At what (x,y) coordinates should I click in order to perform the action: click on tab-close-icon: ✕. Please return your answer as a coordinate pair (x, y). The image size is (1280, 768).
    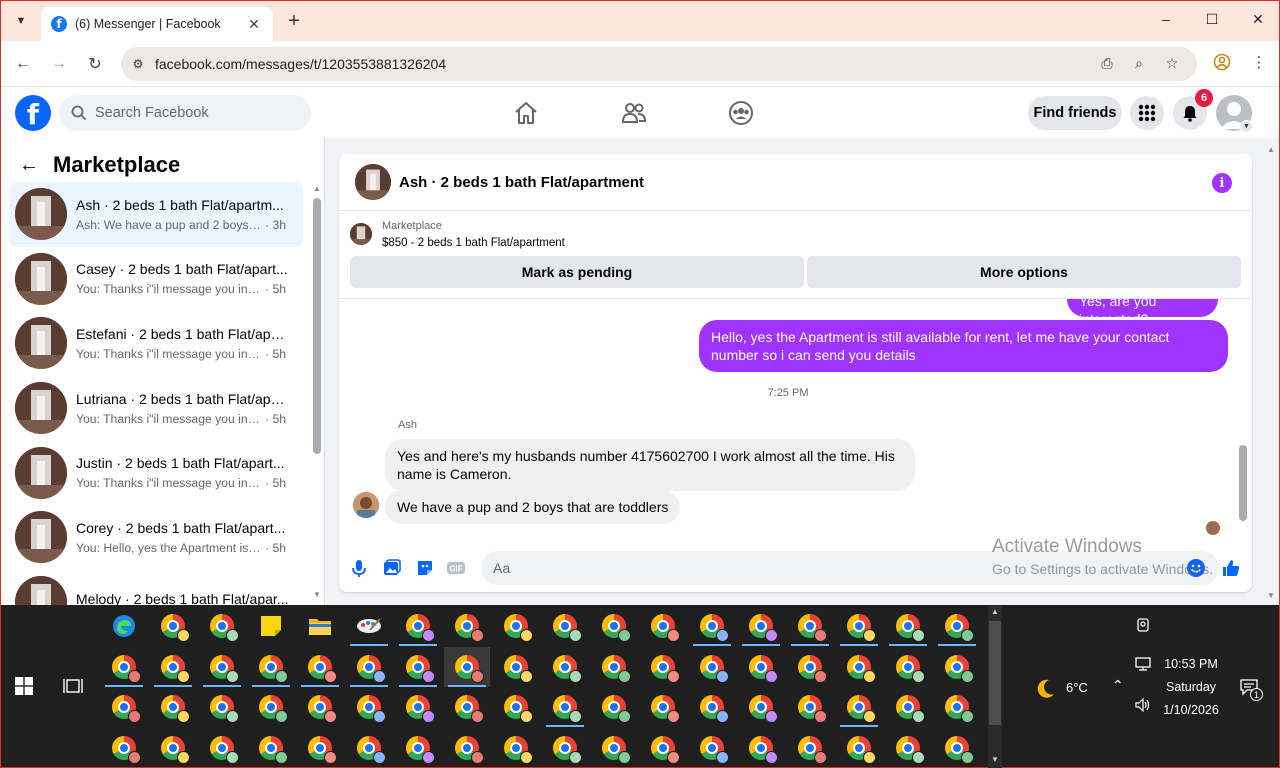
    Looking at the image, I should click on (254, 24).